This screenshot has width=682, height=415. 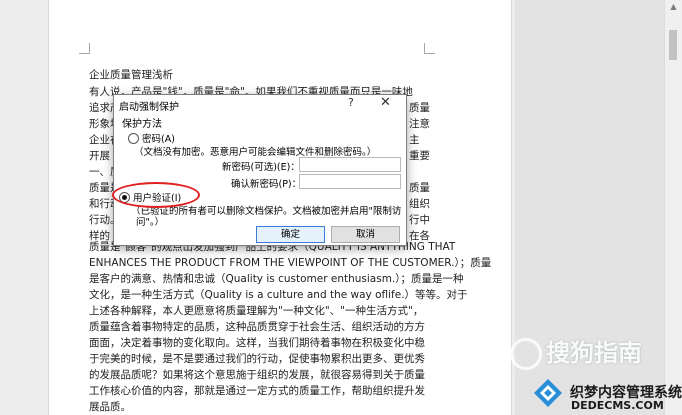 I want to click on doc-line-fragment: 重要, so click(x=419, y=156).